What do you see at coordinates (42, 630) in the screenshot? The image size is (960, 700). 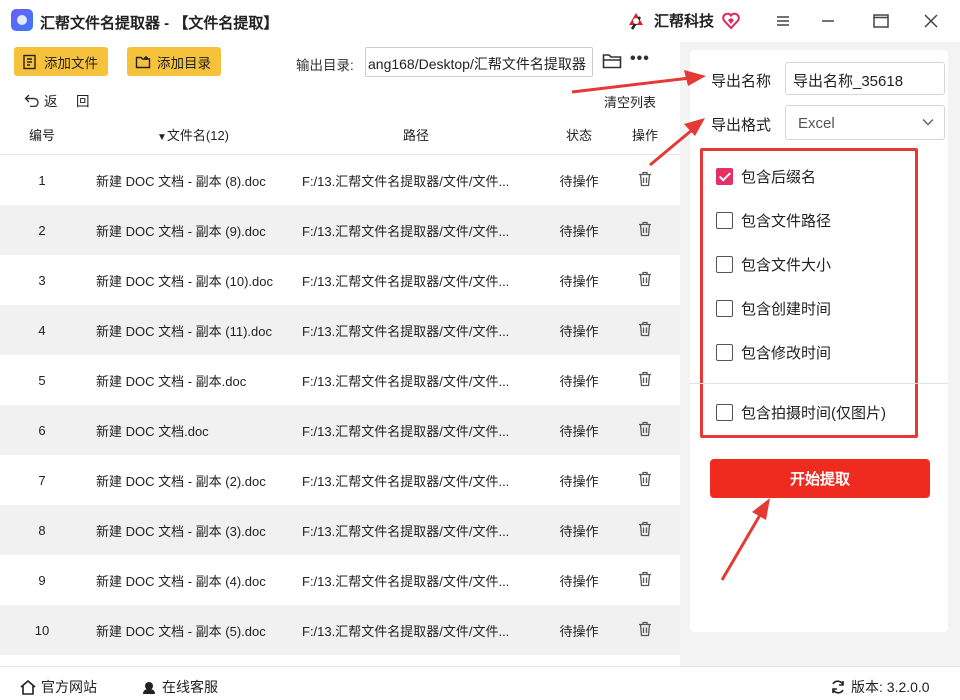 I see `row-number: 10` at bounding box center [42, 630].